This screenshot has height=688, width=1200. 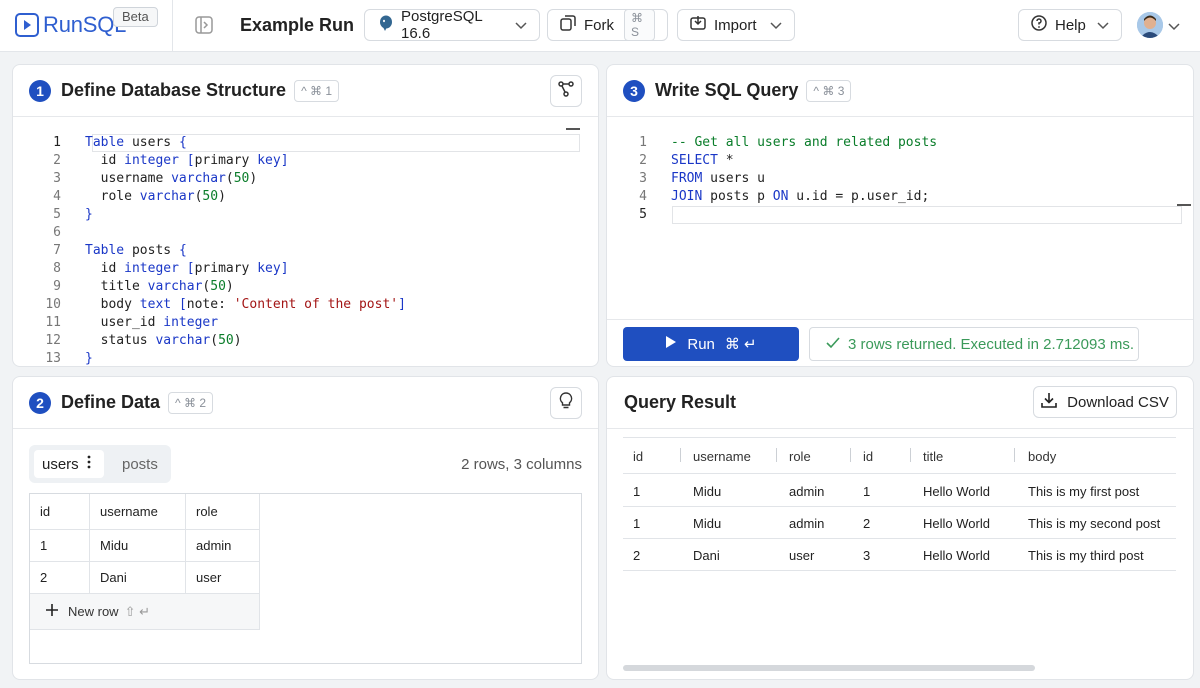 What do you see at coordinates (900, 91) in the screenshot?
I see `query-panel-header: 3 Write SQL Query ^ ⌘ 3` at bounding box center [900, 91].